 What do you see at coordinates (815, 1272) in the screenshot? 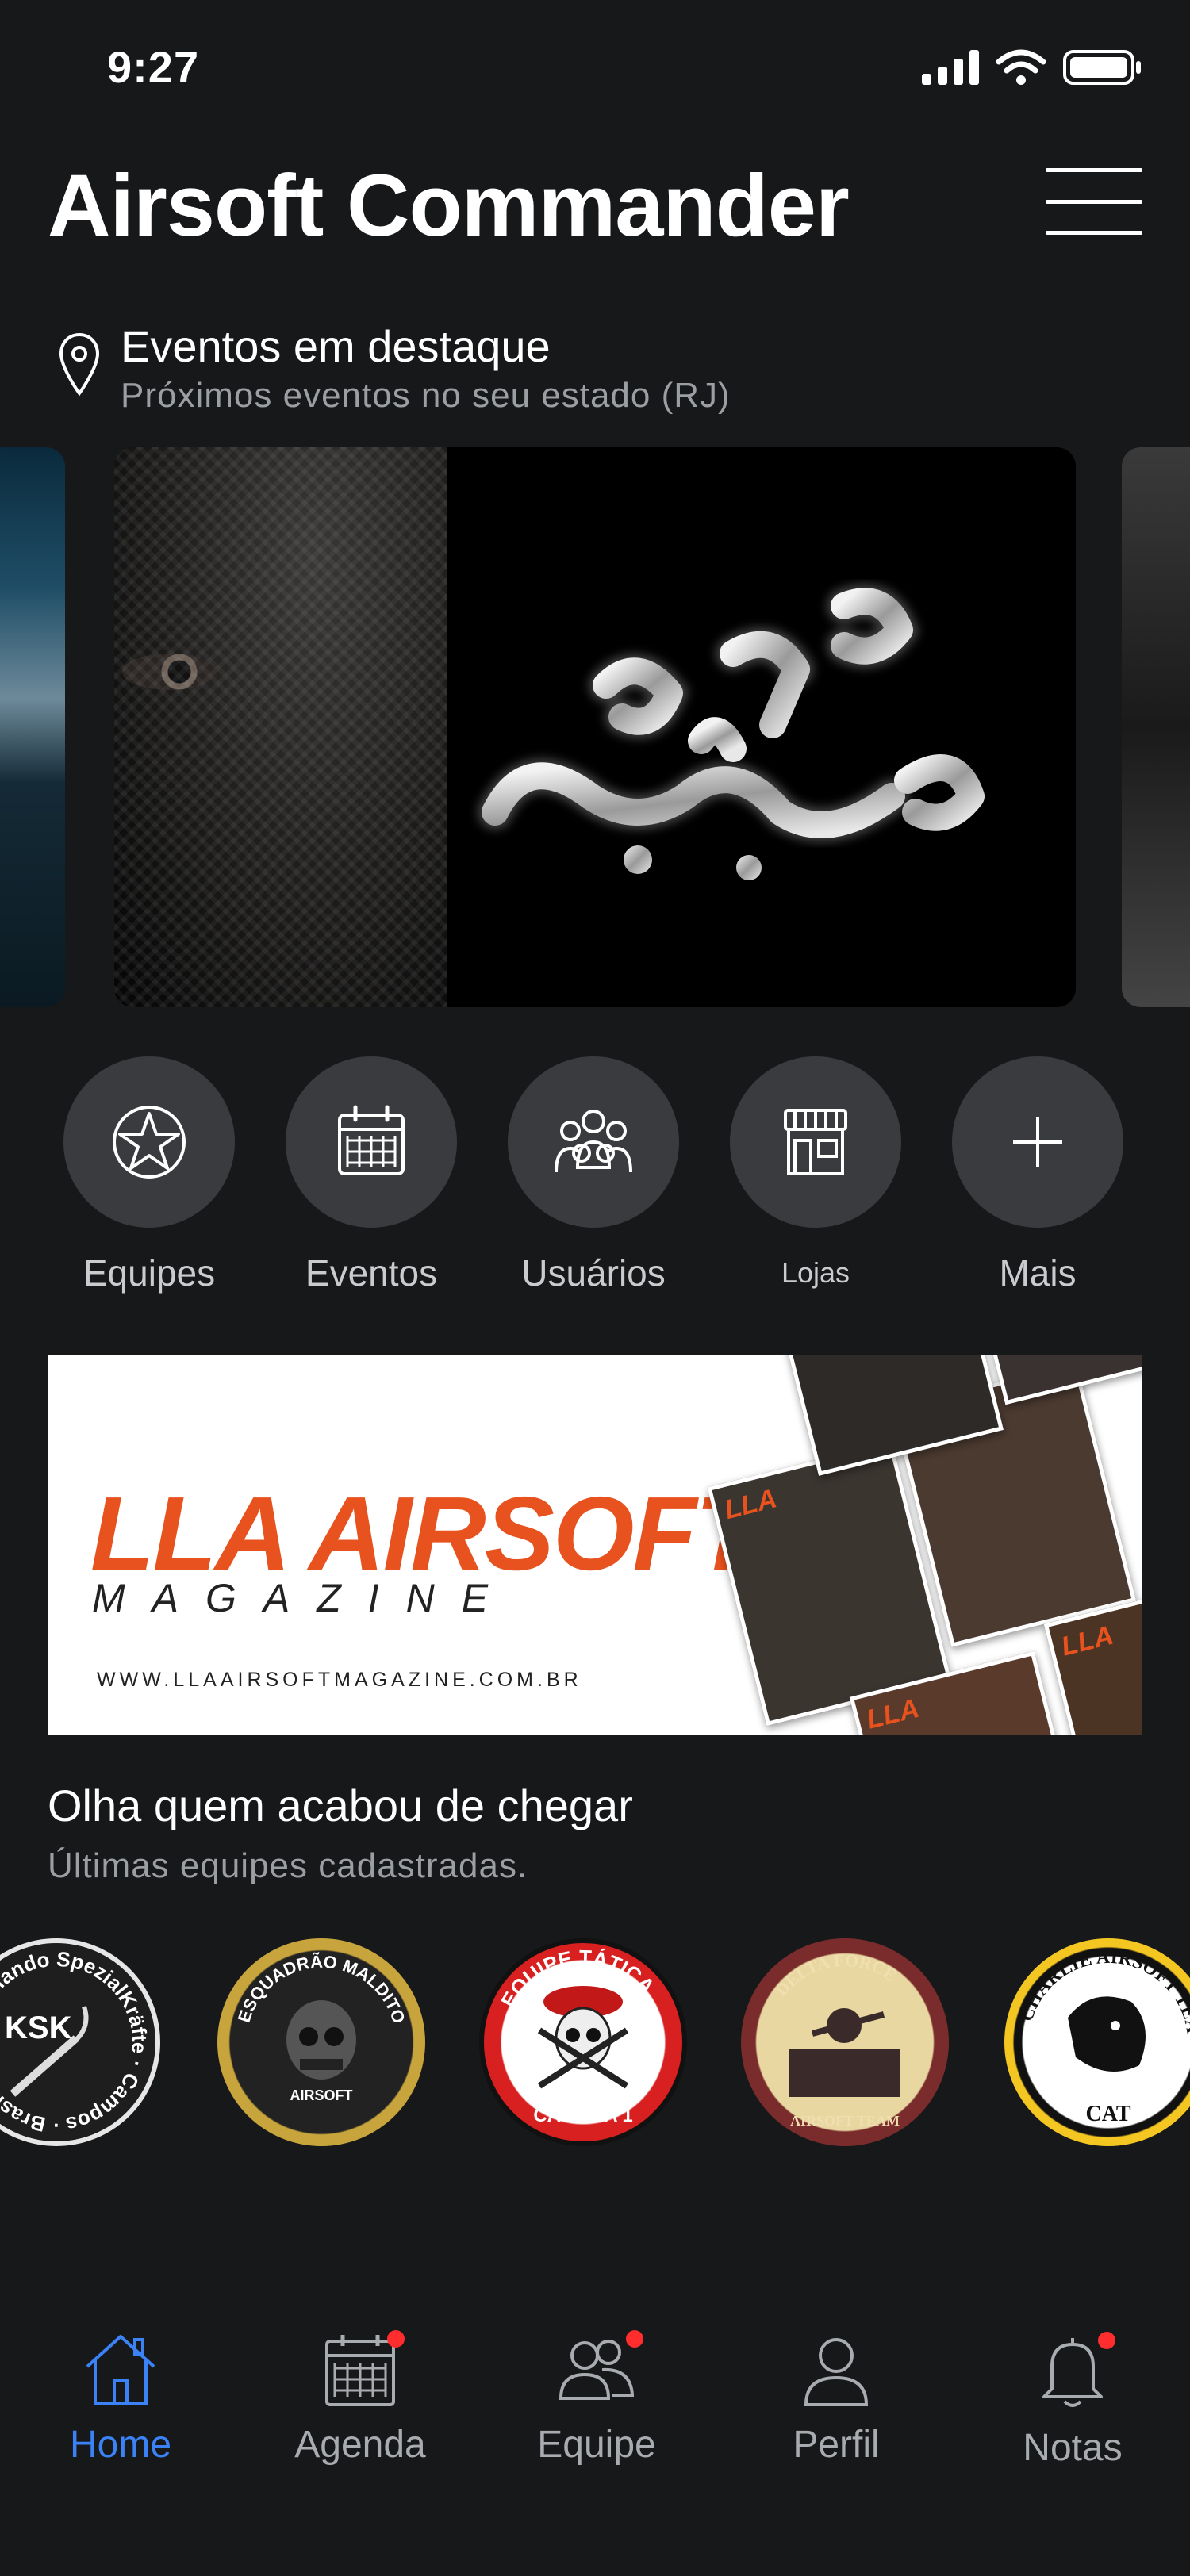
I see `quick-action-label: Lojas` at bounding box center [815, 1272].